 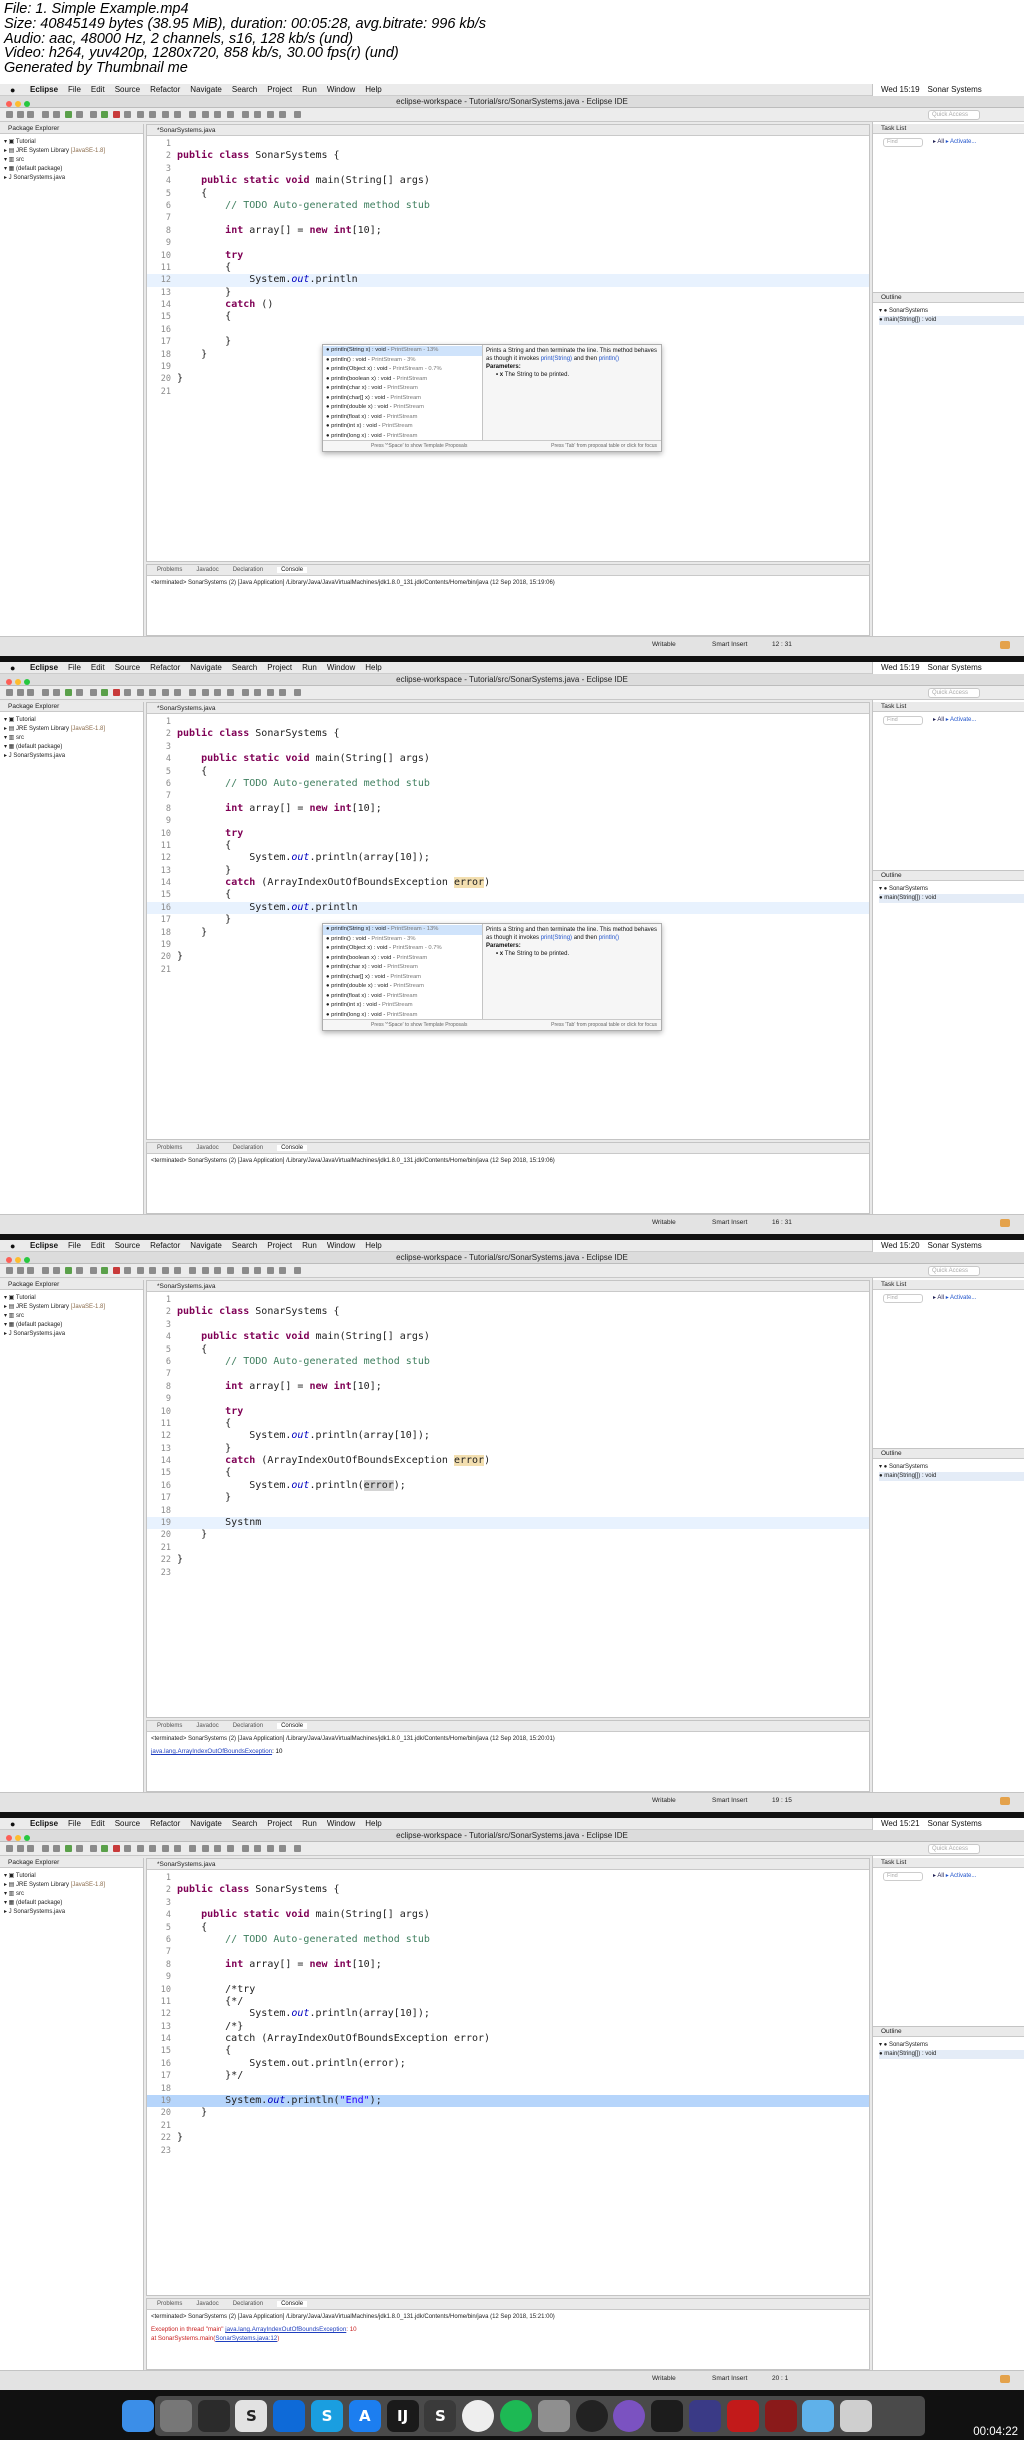 What do you see at coordinates (508, 1511) in the screenshot?
I see `code-line: 18` at bounding box center [508, 1511].